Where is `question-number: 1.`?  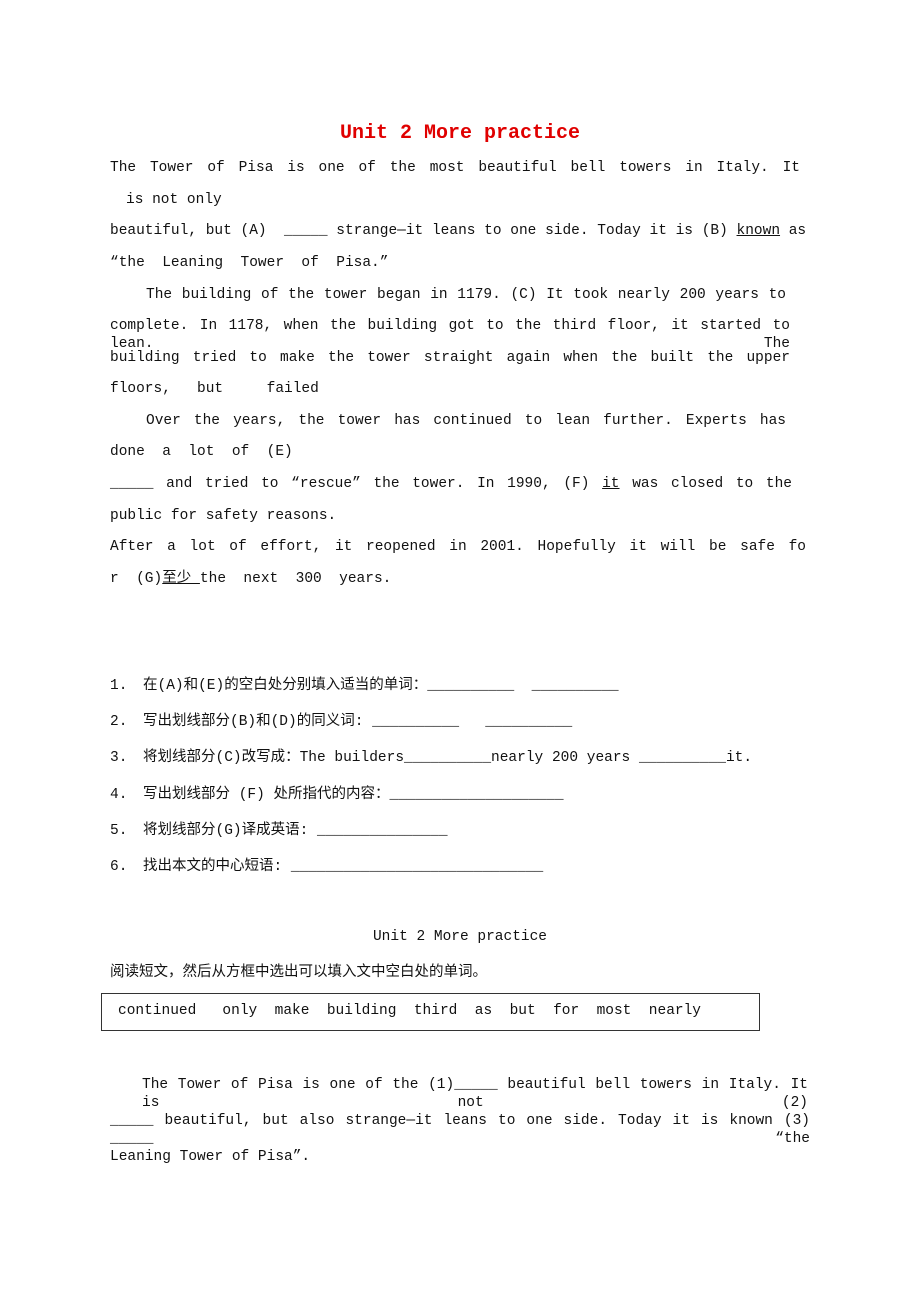 question-number: 1. is located at coordinates (119, 686).